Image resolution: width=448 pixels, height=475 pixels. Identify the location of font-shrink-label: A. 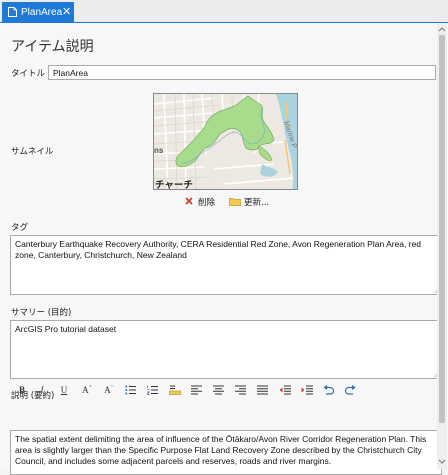
(107, 390).